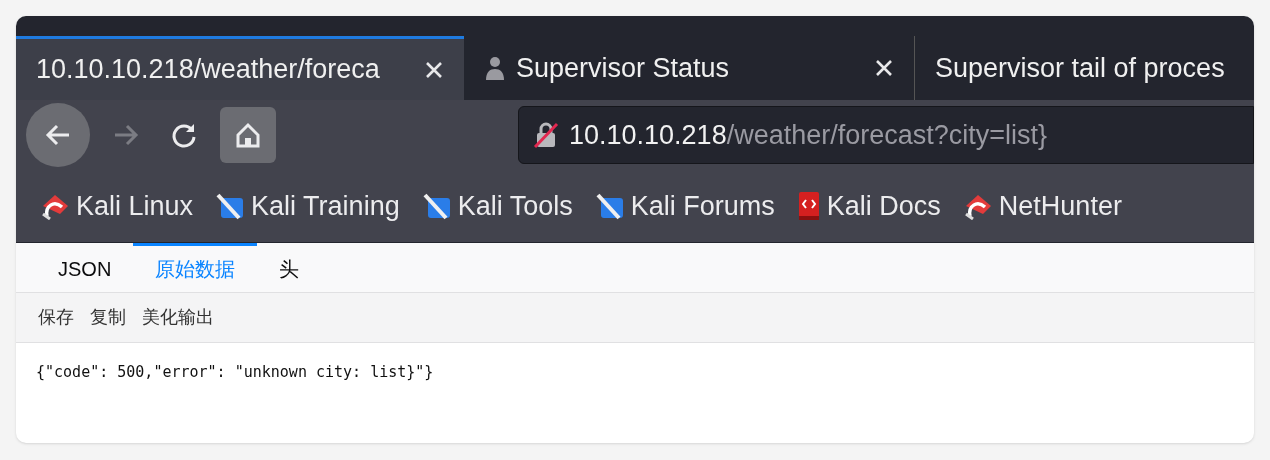 The image size is (1270, 460). I want to click on bookmark-link: Kali Linux, so click(135, 206).